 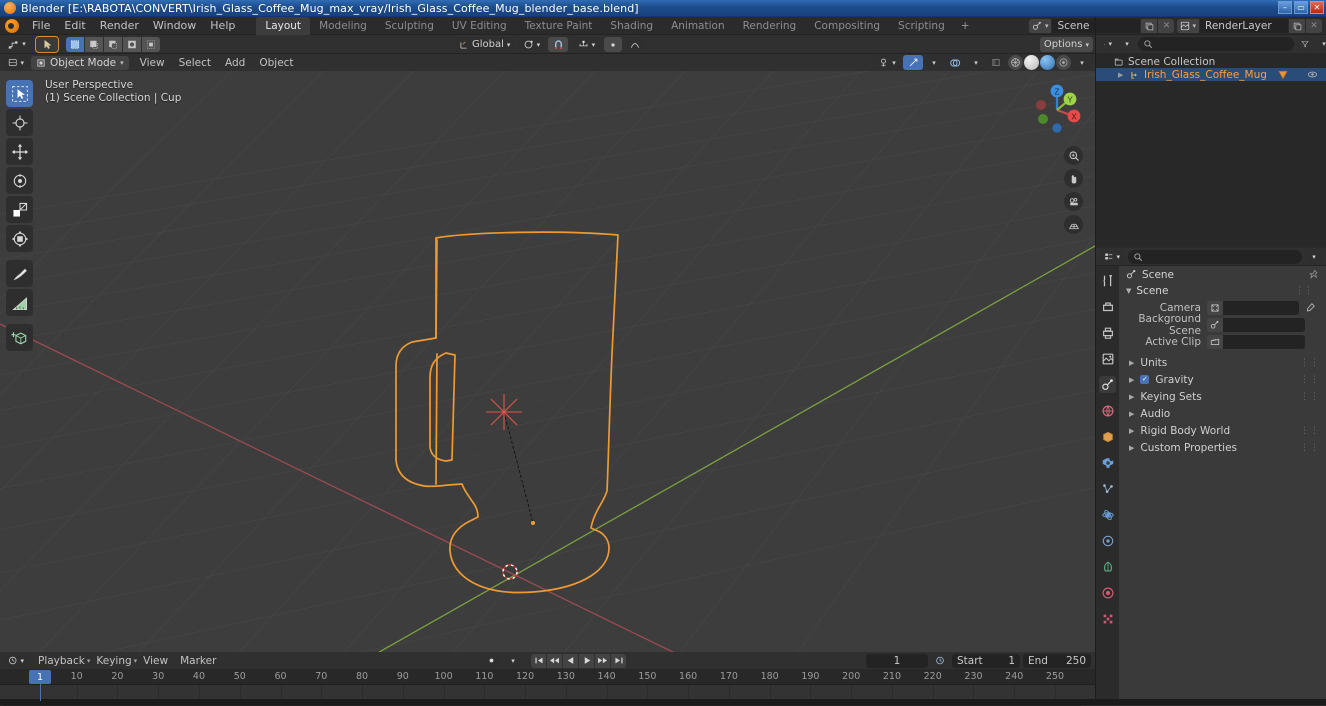 I want to click on pan-icon, so click(x=1073, y=178).